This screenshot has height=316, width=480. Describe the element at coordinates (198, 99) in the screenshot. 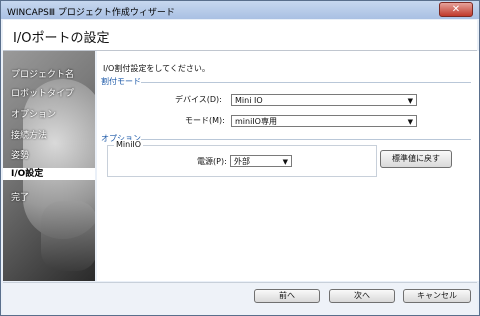

I see `device-label: デバイス(D):` at that location.